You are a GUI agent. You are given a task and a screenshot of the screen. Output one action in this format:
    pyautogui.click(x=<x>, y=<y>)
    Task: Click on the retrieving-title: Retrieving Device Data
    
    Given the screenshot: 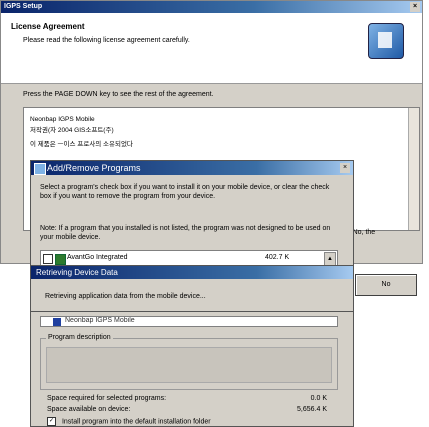 What is the action you would take?
    pyautogui.click(x=77, y=272)
    